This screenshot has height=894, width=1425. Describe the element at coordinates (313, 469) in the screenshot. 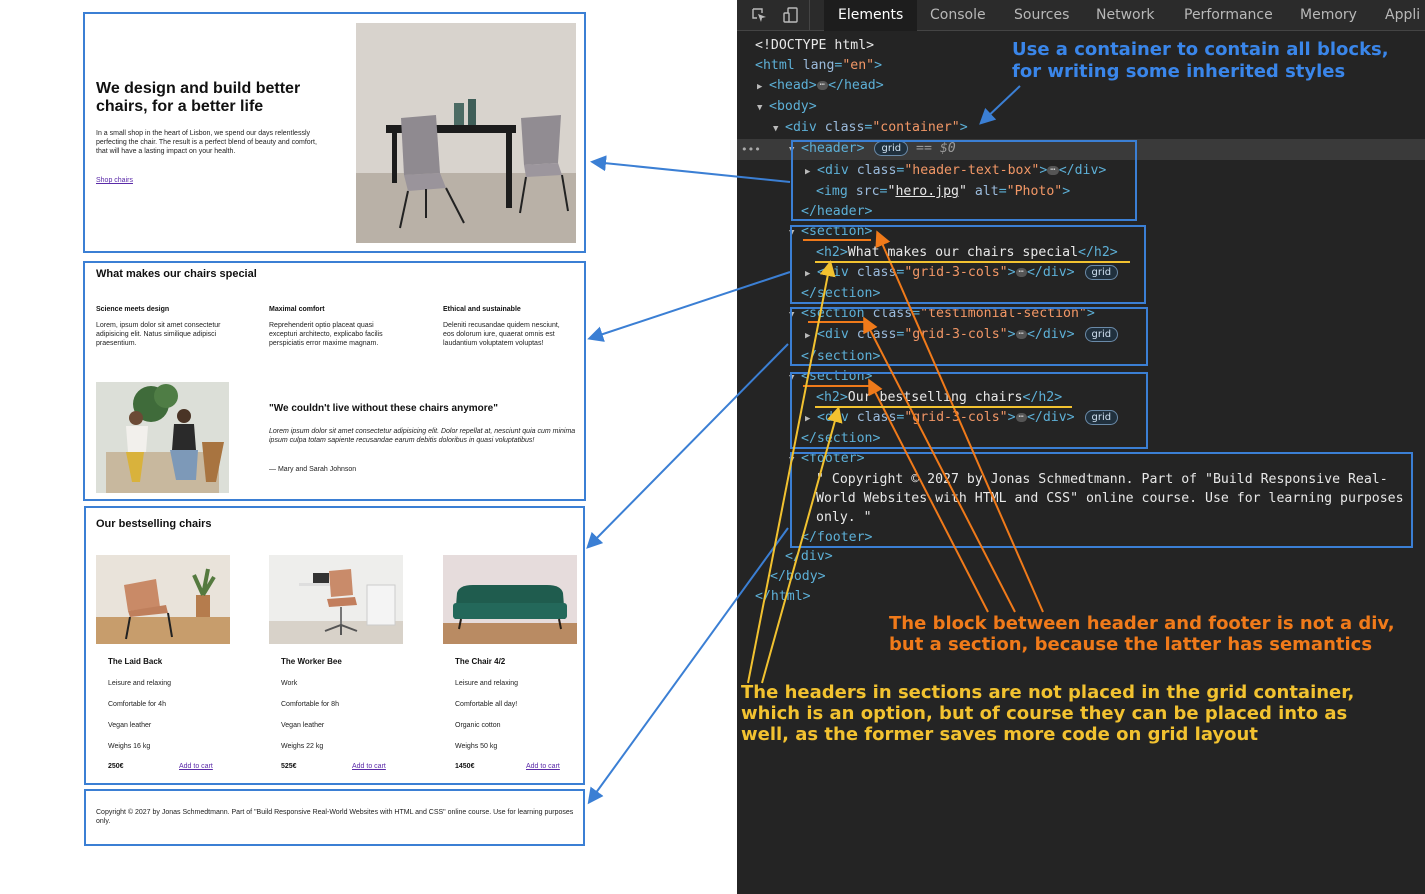

I see `testimonial-author: — Mary and Sarah Johnson` at that location.